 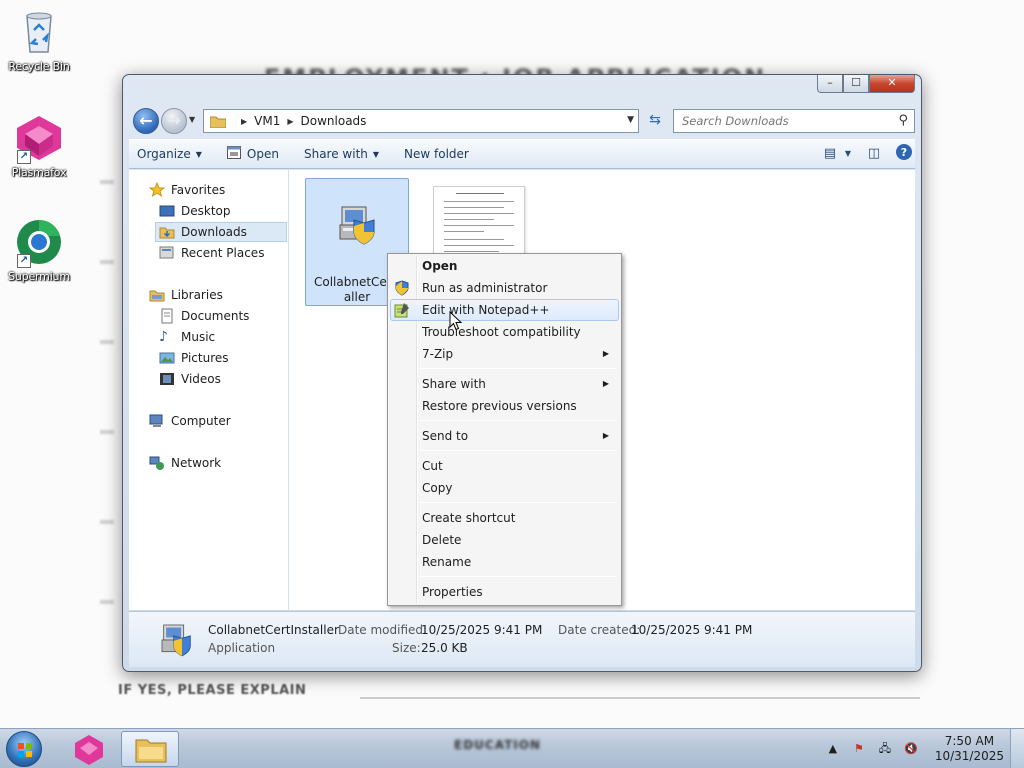 What do you see at coordinates (267, 121) in the screenshot?
I see `breadcrumb-vm1: VM1` at bounding box center [267, 121].